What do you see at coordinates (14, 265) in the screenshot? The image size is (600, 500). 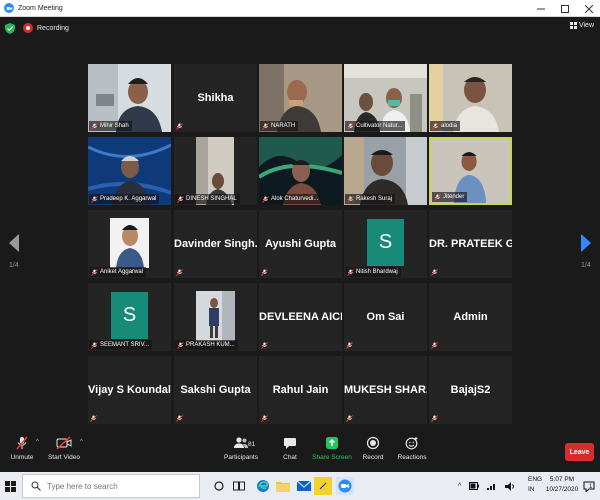 I see `page-indicator-left: 1/4` at bounding box center [14, 265].